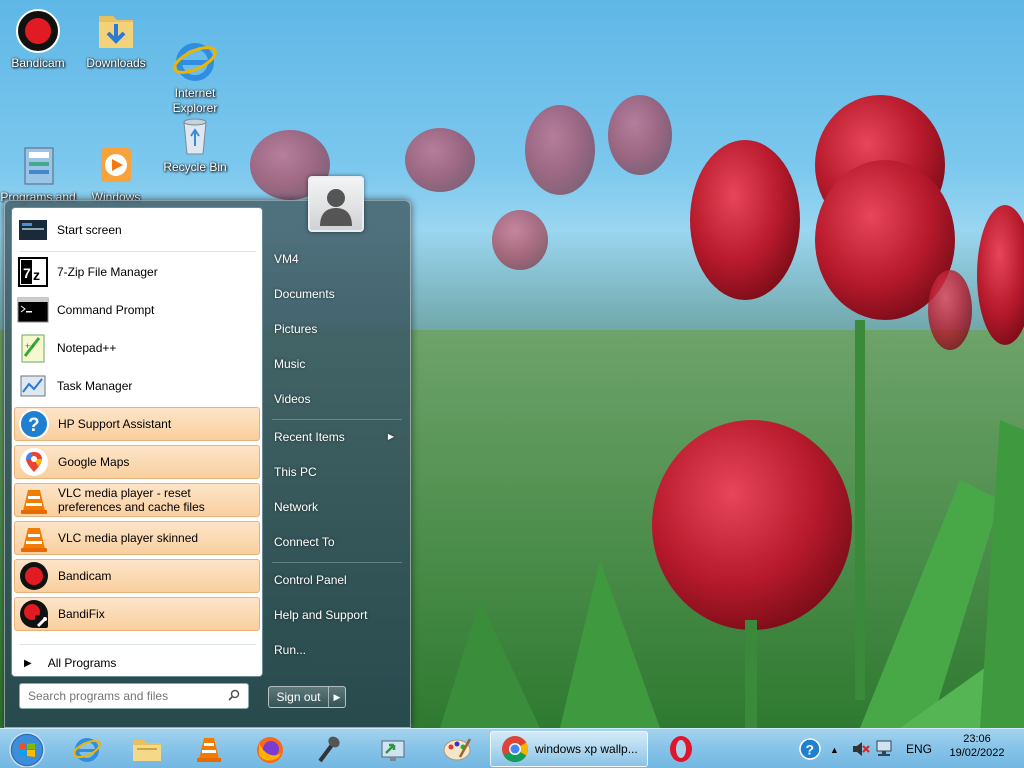 The image size is (1024, 768). Describe the element at coordinates (307, 697) in the screenshot. I see `sign-out-button: Sign out ▶` at that location.